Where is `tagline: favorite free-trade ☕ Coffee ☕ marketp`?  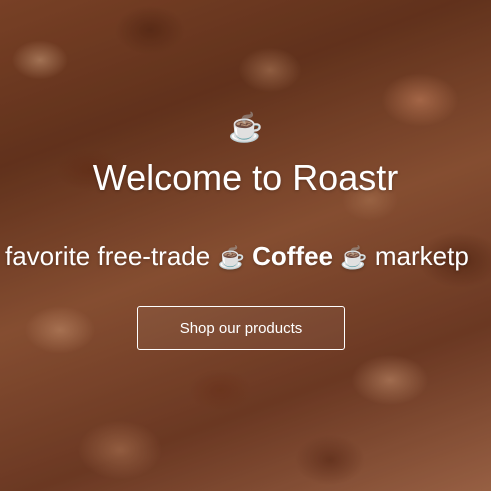 tagline: favorite free-trade ☕ Coffee ☕ marketp is located at coordinates (237, 256).